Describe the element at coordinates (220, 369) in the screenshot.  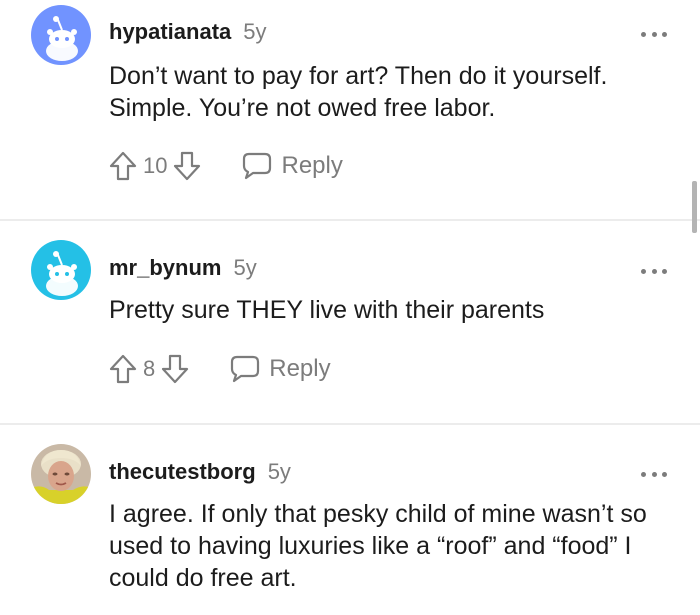
I see `comment-actions: 8 Reply` at that location.